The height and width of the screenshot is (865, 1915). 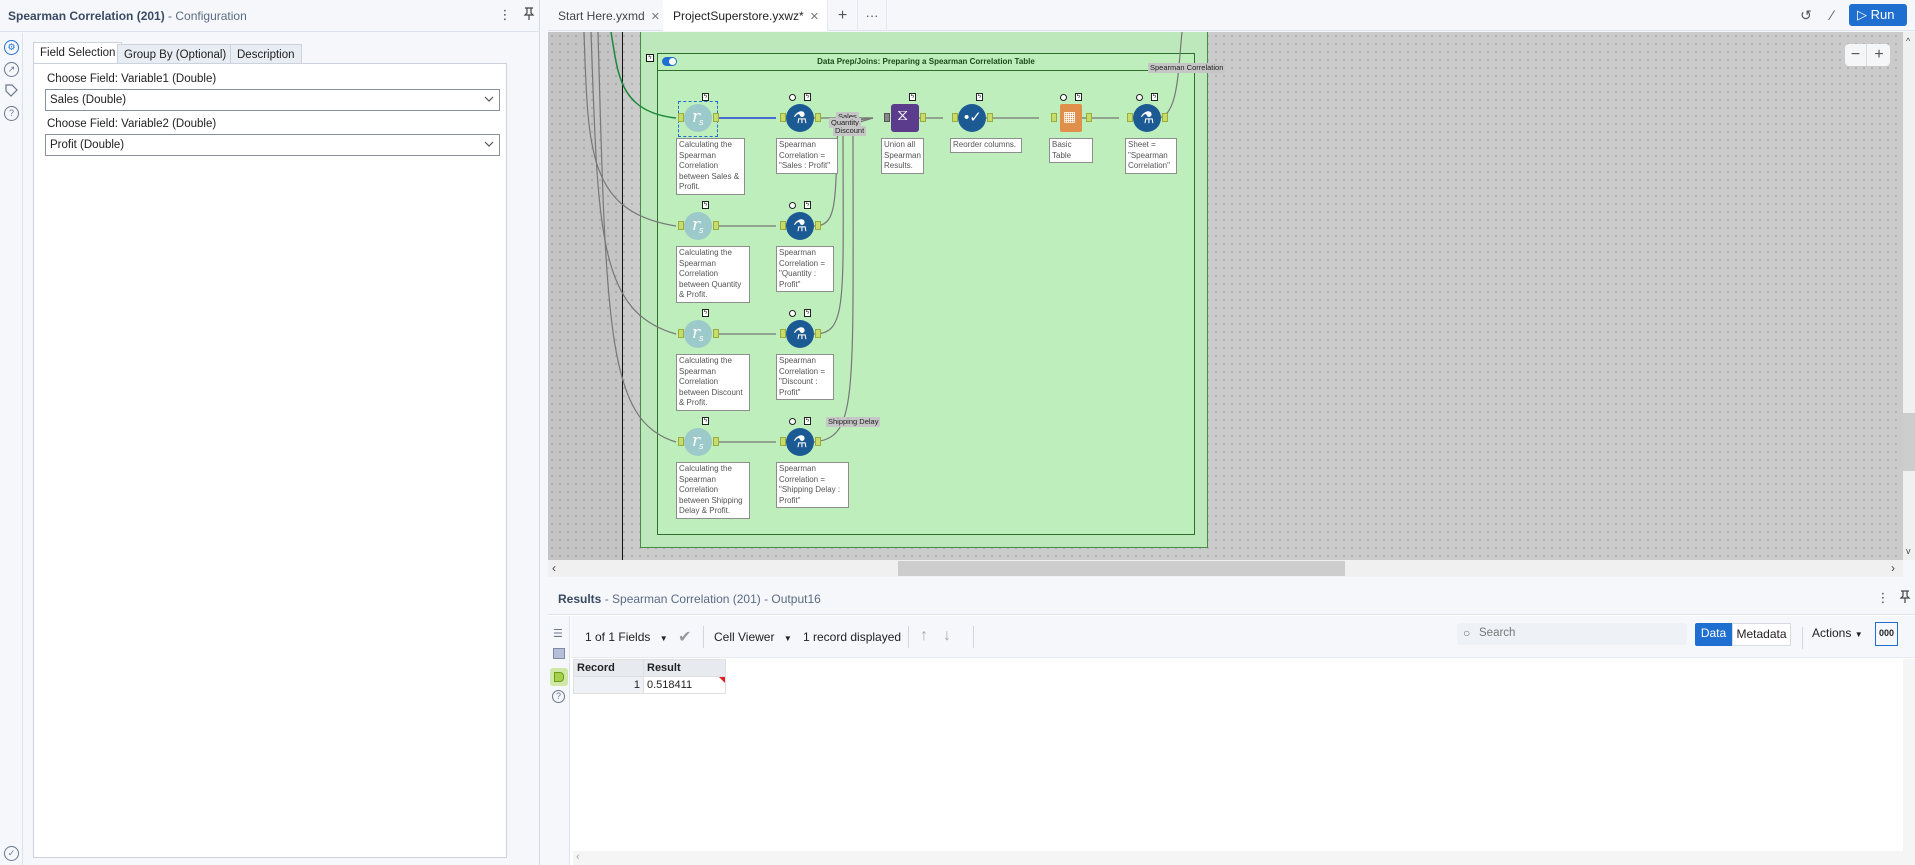 What do you see at coordinates (1147, 112) in the screenshot?
I see `formula-tool-sheet: ⚗ ϟ` at bounding box center [1147, 112].